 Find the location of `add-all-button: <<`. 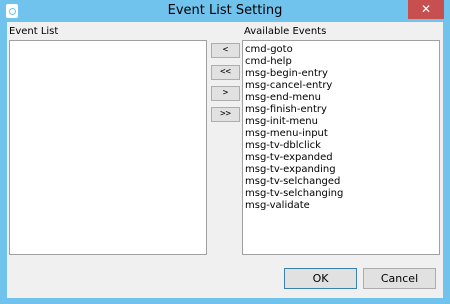

add-all-button: << is located at coordinates (225, 72).